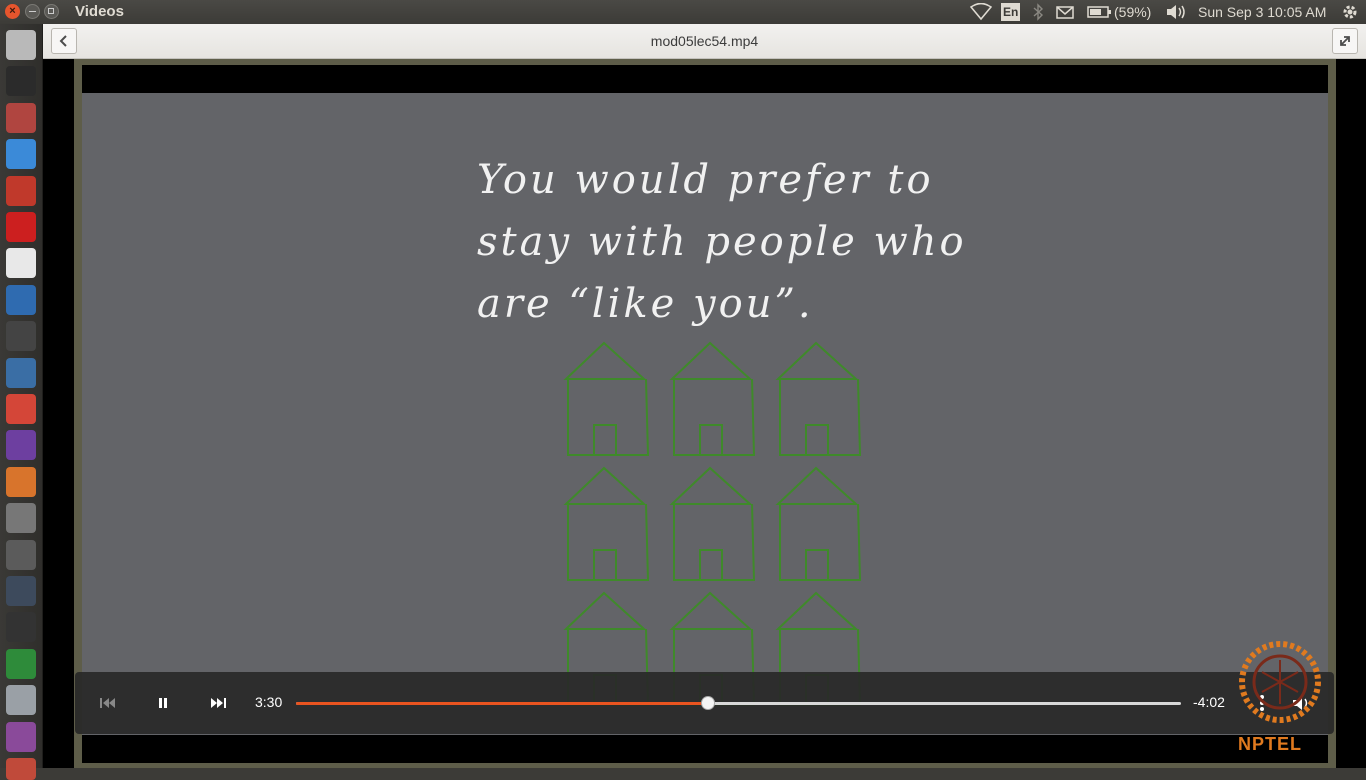 The image size is (1366, 780). What do you see at coordinates (51, 11) in the screenshot?
I see `window-maximize-button` at bounding box center [51, 11].